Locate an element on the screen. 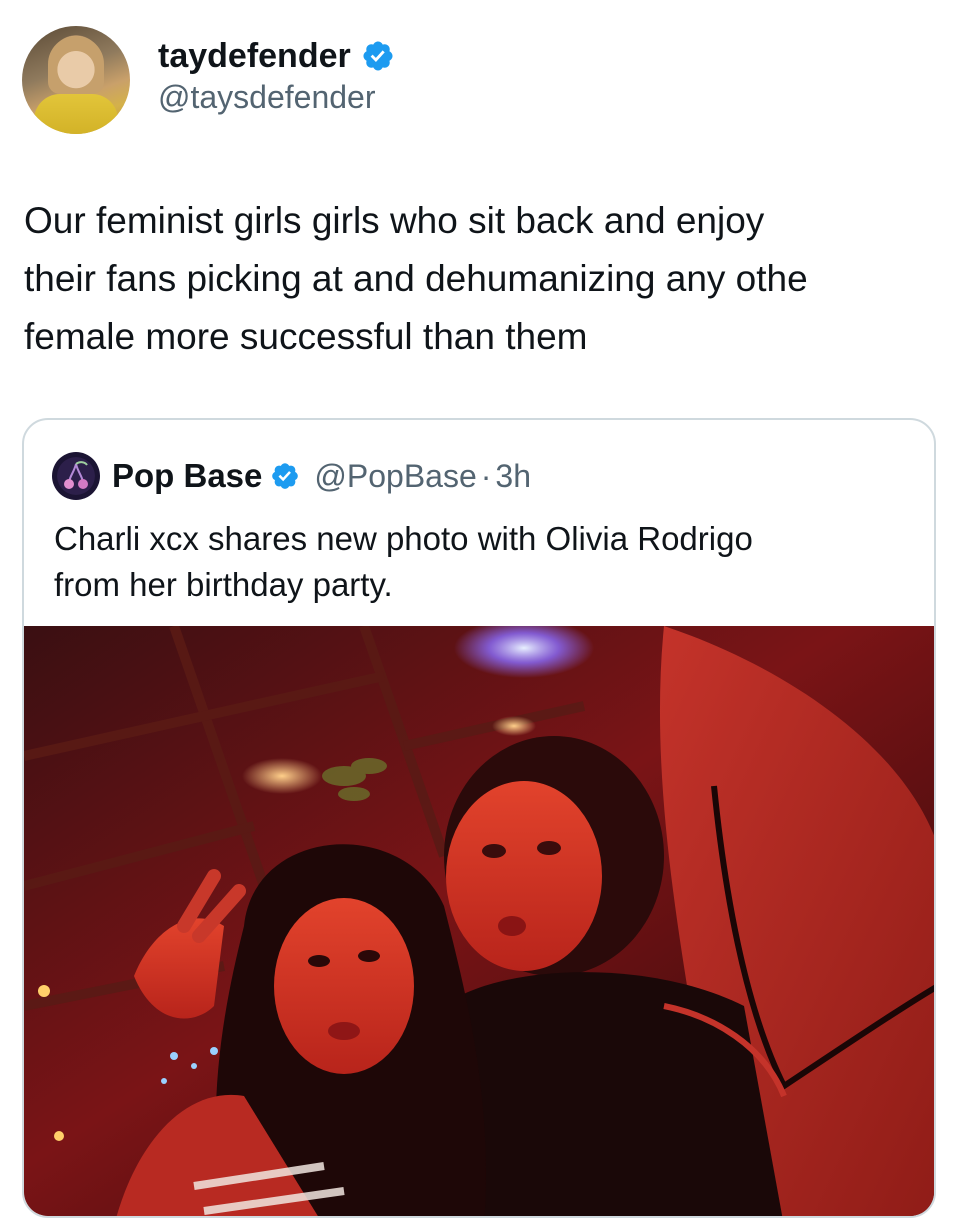 The height and width of the screenshot is (1218, 960). quoted-author-display-name: Pop Base is located at coordinates (187, 476).